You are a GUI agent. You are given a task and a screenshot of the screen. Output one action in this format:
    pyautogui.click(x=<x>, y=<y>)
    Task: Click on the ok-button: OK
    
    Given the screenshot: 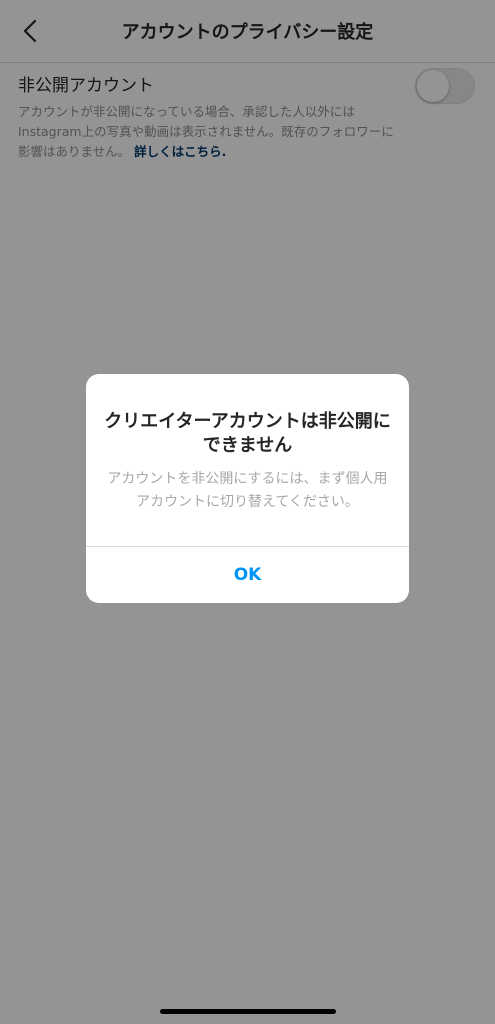 What is the action you would take?
    pyautogui.click(x=247, y=575)
    